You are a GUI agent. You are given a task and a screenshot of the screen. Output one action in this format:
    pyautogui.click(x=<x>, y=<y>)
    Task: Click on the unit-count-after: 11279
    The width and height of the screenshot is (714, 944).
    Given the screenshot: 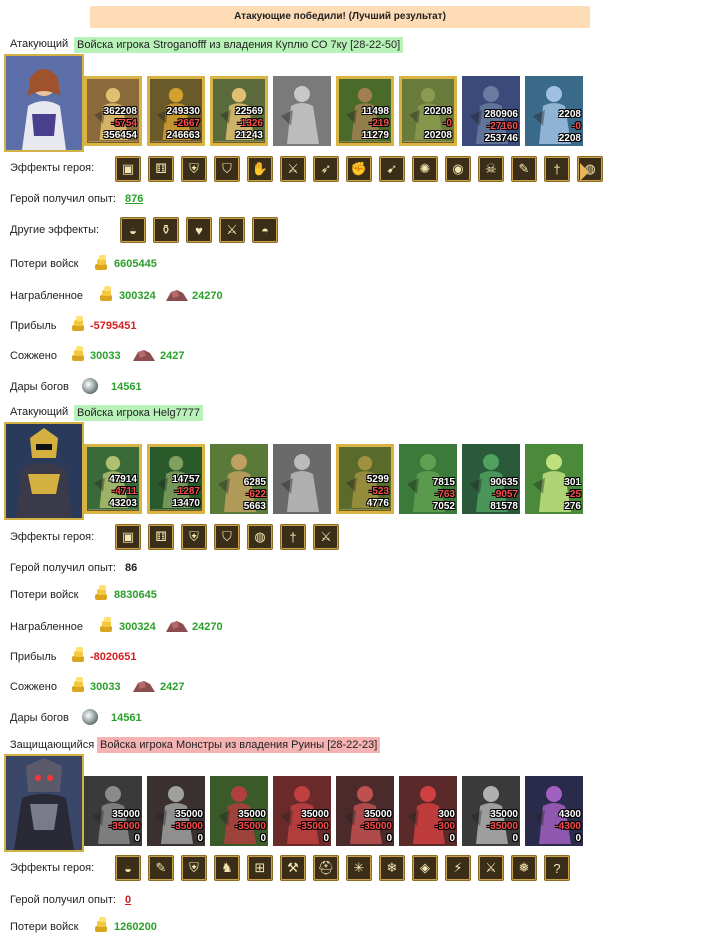 What is the action you would take?
    pyautogui.click(x=375, y=135)
    